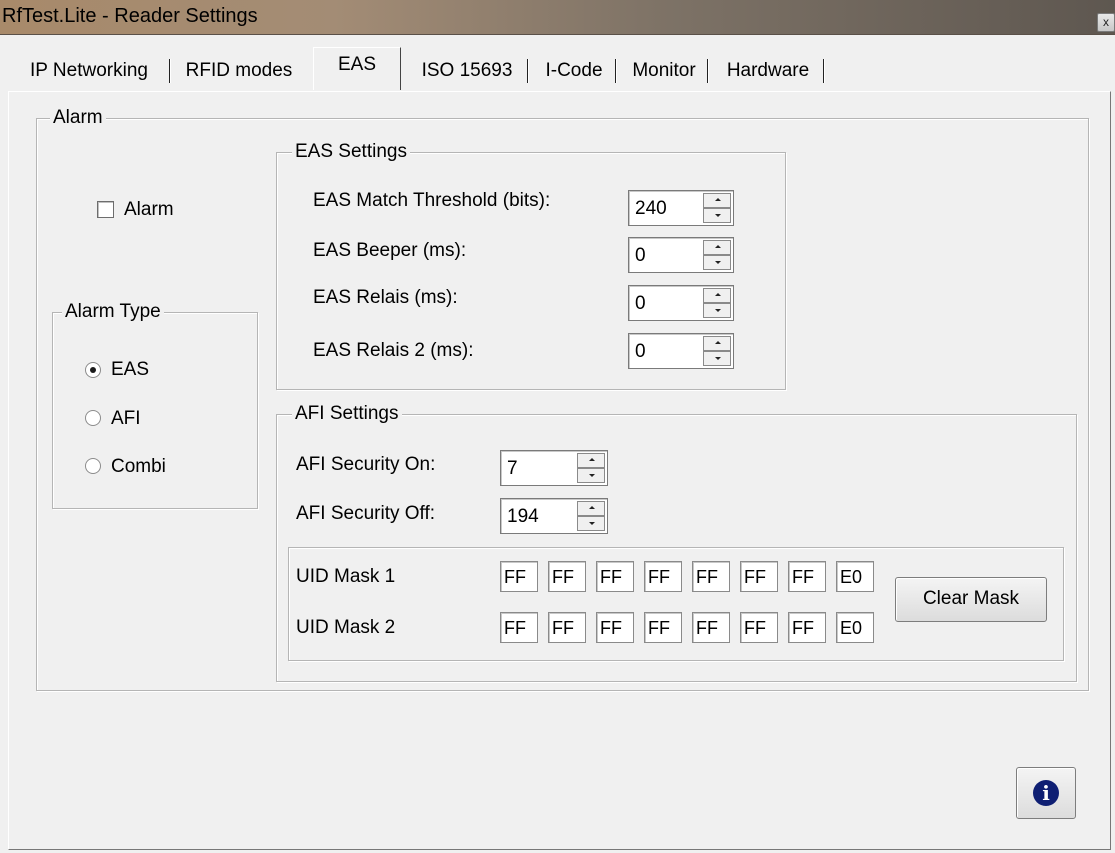 The width and height of the screenshot is (1115, 853). What do you see at coordinates (567, 627) in the screenshot?
I see `uid-mask-2-byte-2: FF` at bounding box center [567, 627].